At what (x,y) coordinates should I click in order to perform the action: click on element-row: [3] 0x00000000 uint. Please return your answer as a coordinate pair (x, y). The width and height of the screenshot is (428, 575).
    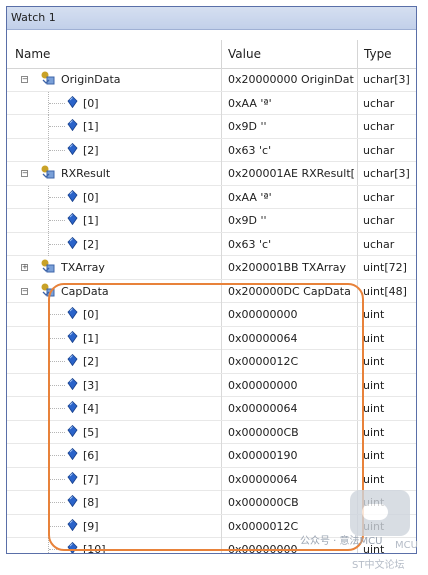
    Looking at the image, I should click on (211, 385).